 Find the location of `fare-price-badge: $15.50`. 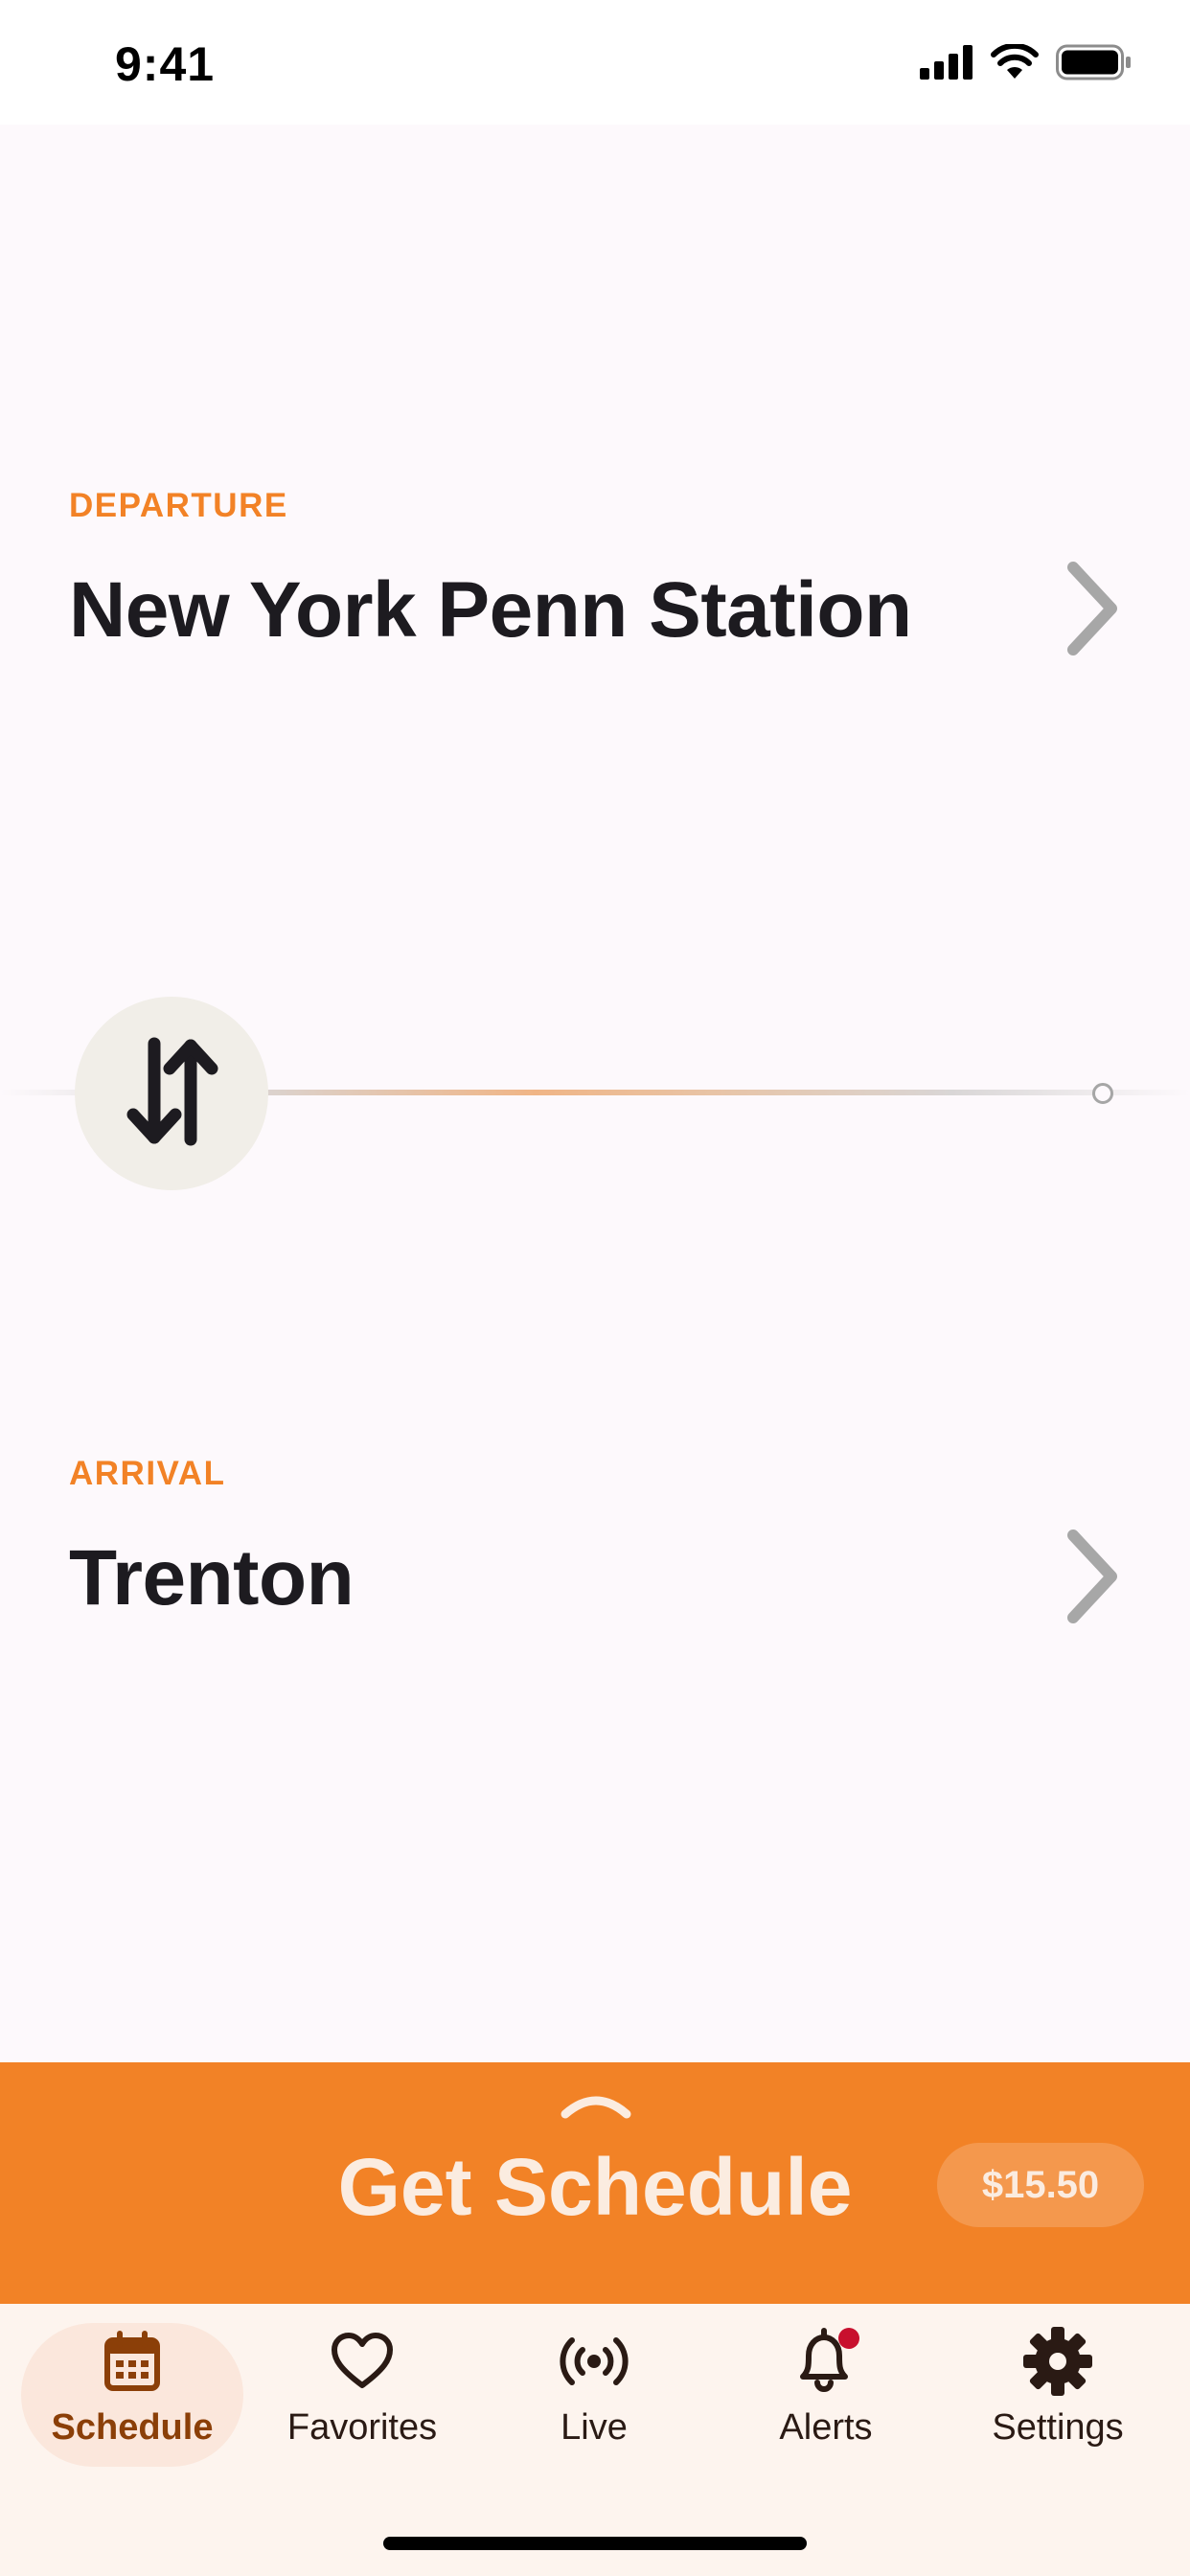

fare-price-badge: $15.50 is located at coordinates (1040, 2185).